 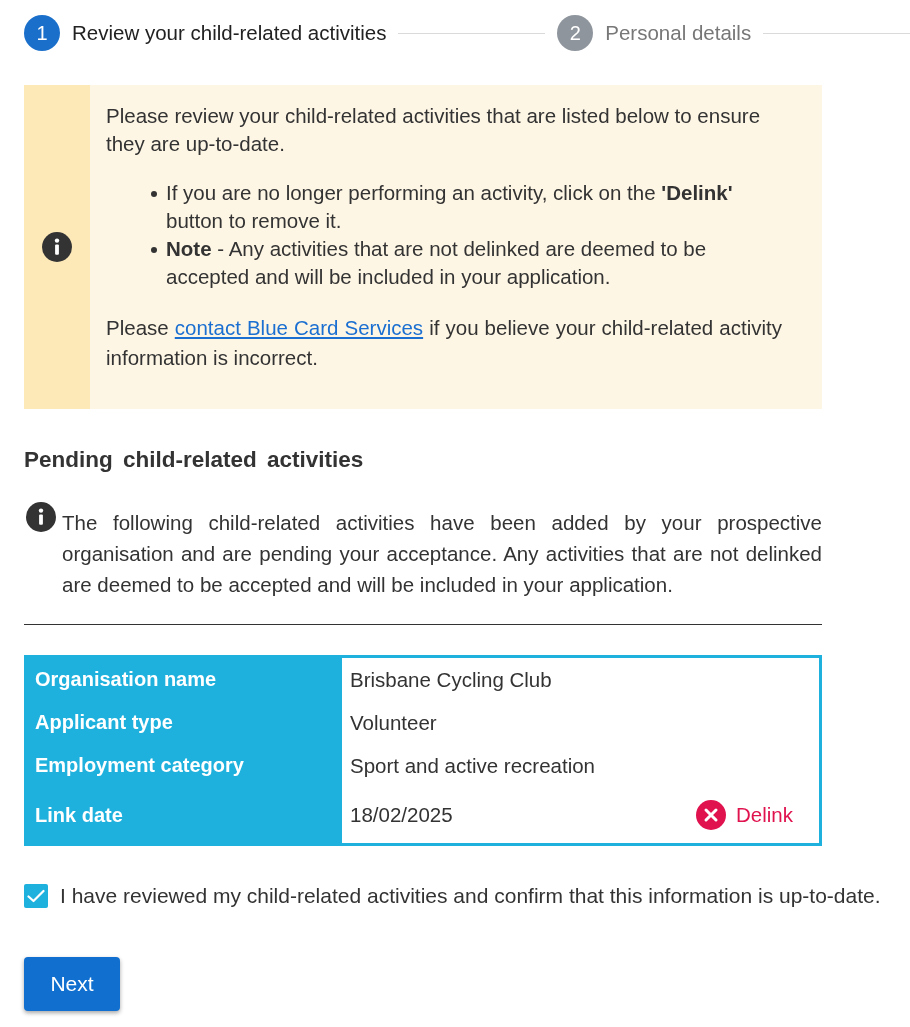 What do you see at coordinates (125, 679) in the screenshot?
I see `field-label: Organisation name` at bounding box center [125, 679].